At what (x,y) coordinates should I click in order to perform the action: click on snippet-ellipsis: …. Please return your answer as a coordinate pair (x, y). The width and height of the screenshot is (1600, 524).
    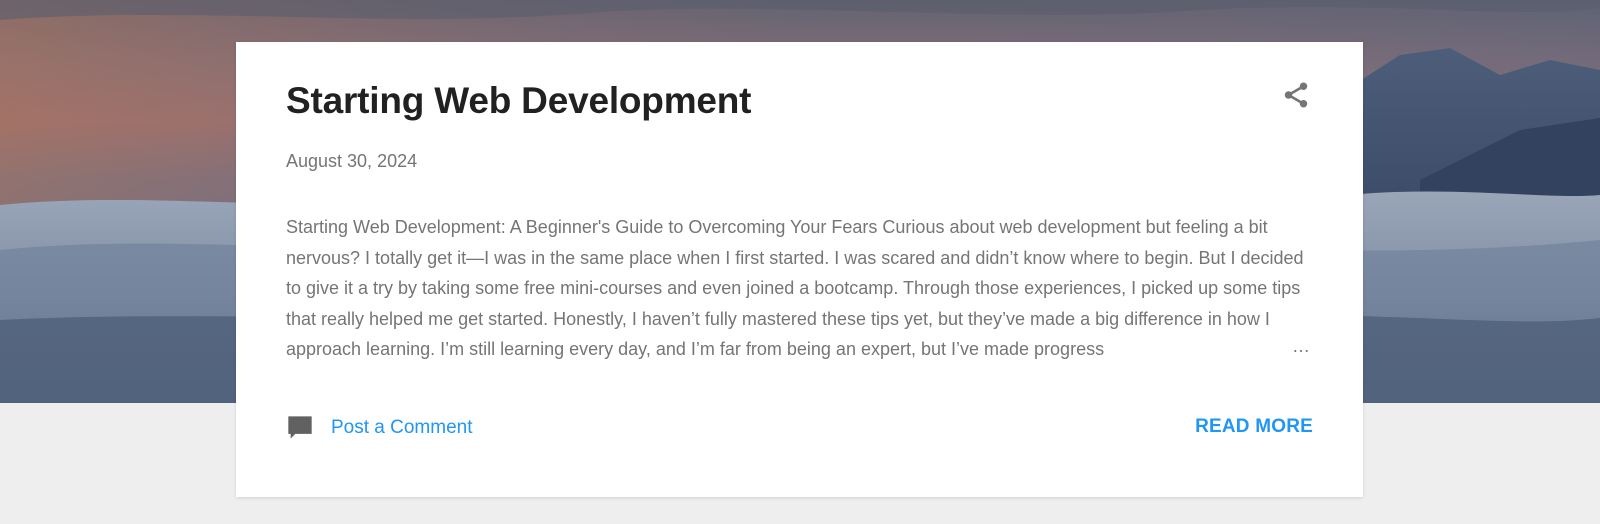
    Looking at the image, I should click on (1301, 346).